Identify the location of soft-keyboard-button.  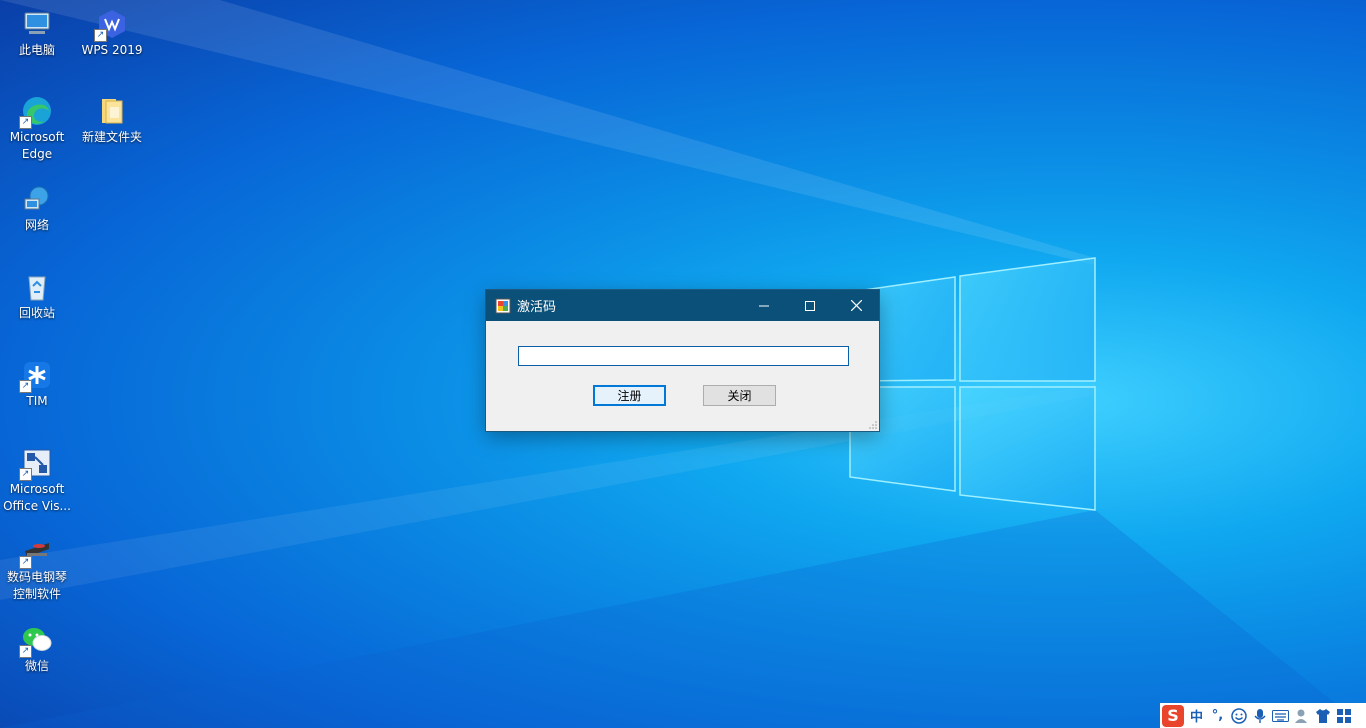
(1280, 715).